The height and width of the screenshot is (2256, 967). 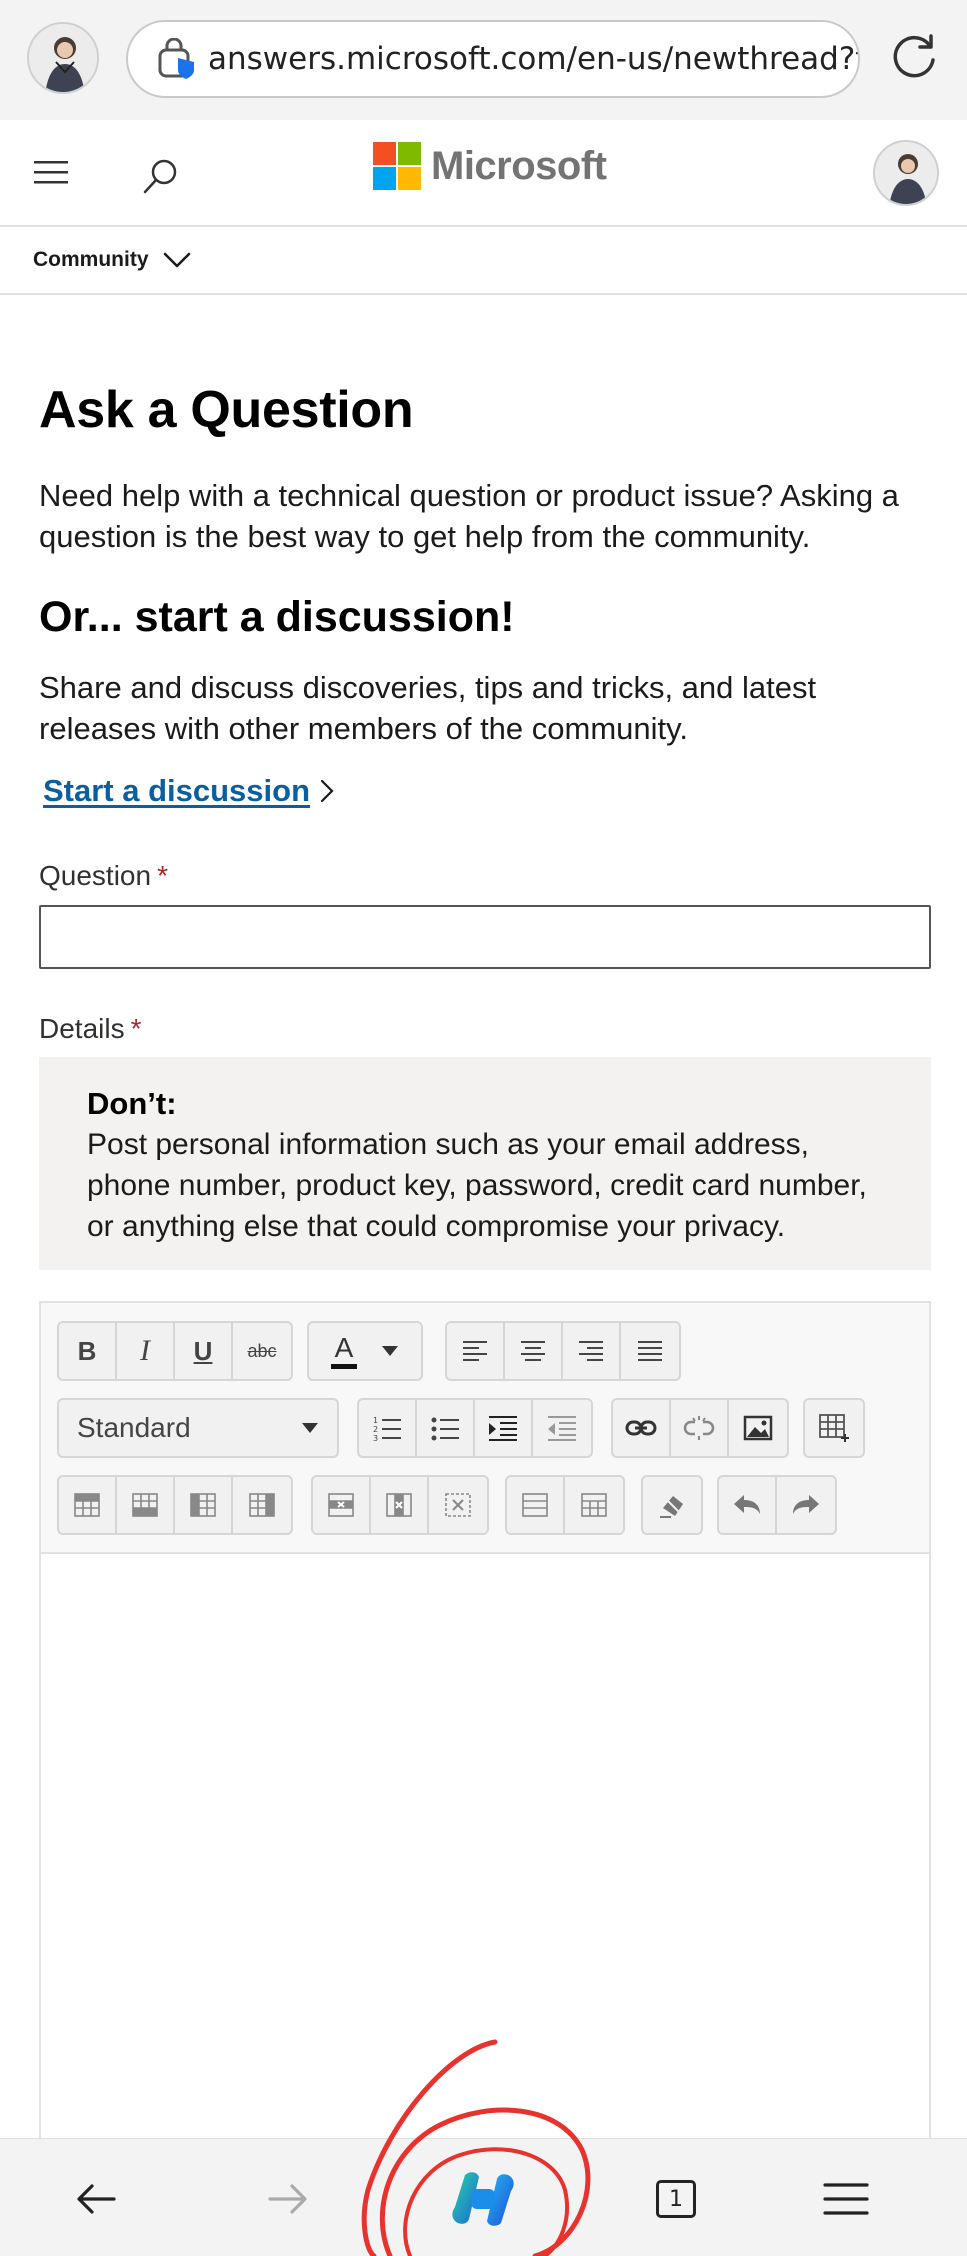 I want to click on text-format-group: B I U abc, so click(x=175, y=1351).